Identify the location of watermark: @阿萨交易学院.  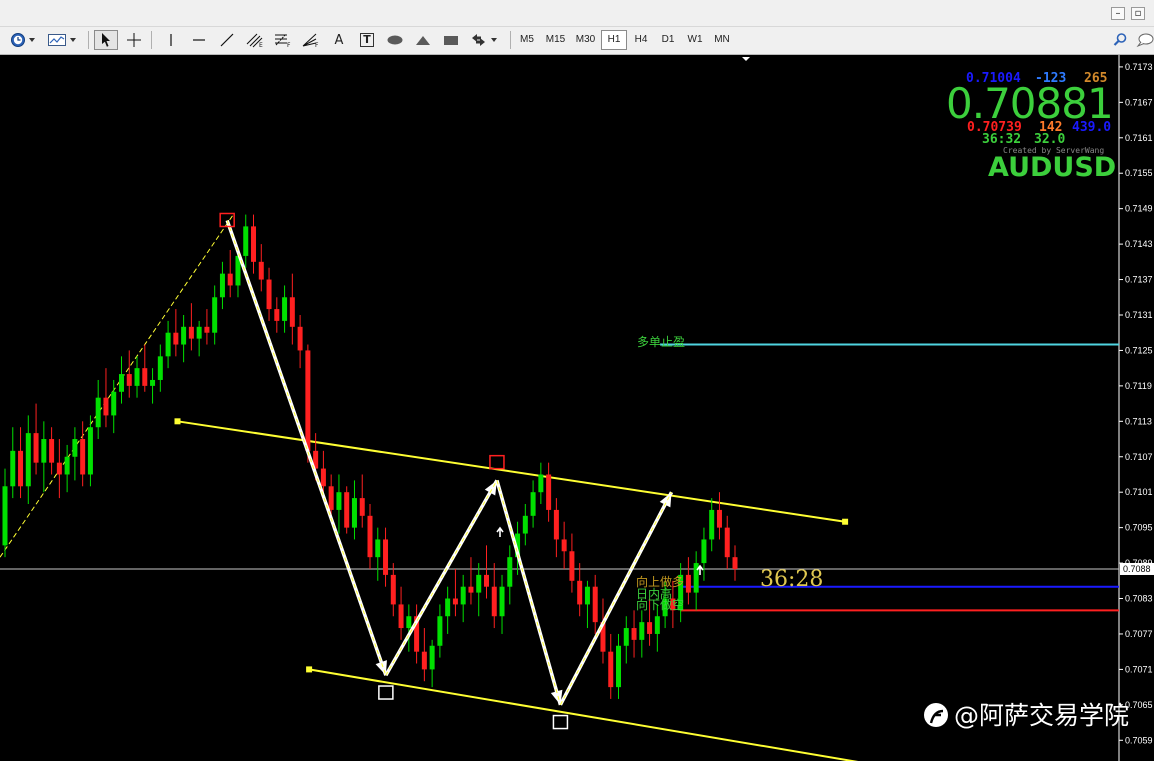
(1026, 715).